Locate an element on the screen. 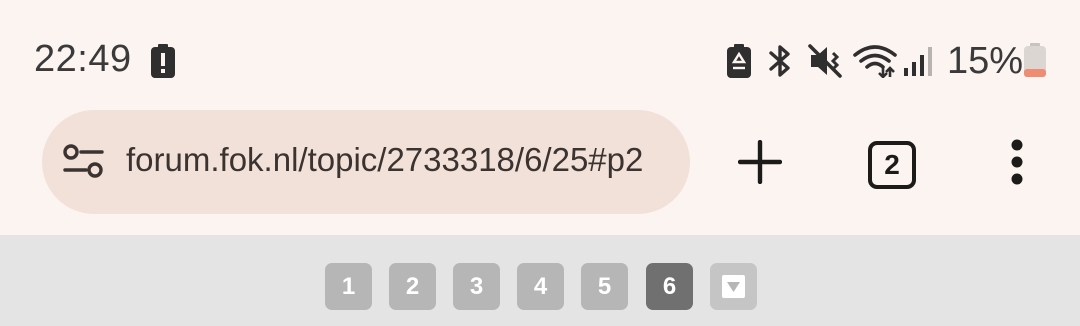 Image resolution: width=1080 pixels, height=326 pixels. mute-vibrate-icon is located at coordinates (825, 61).